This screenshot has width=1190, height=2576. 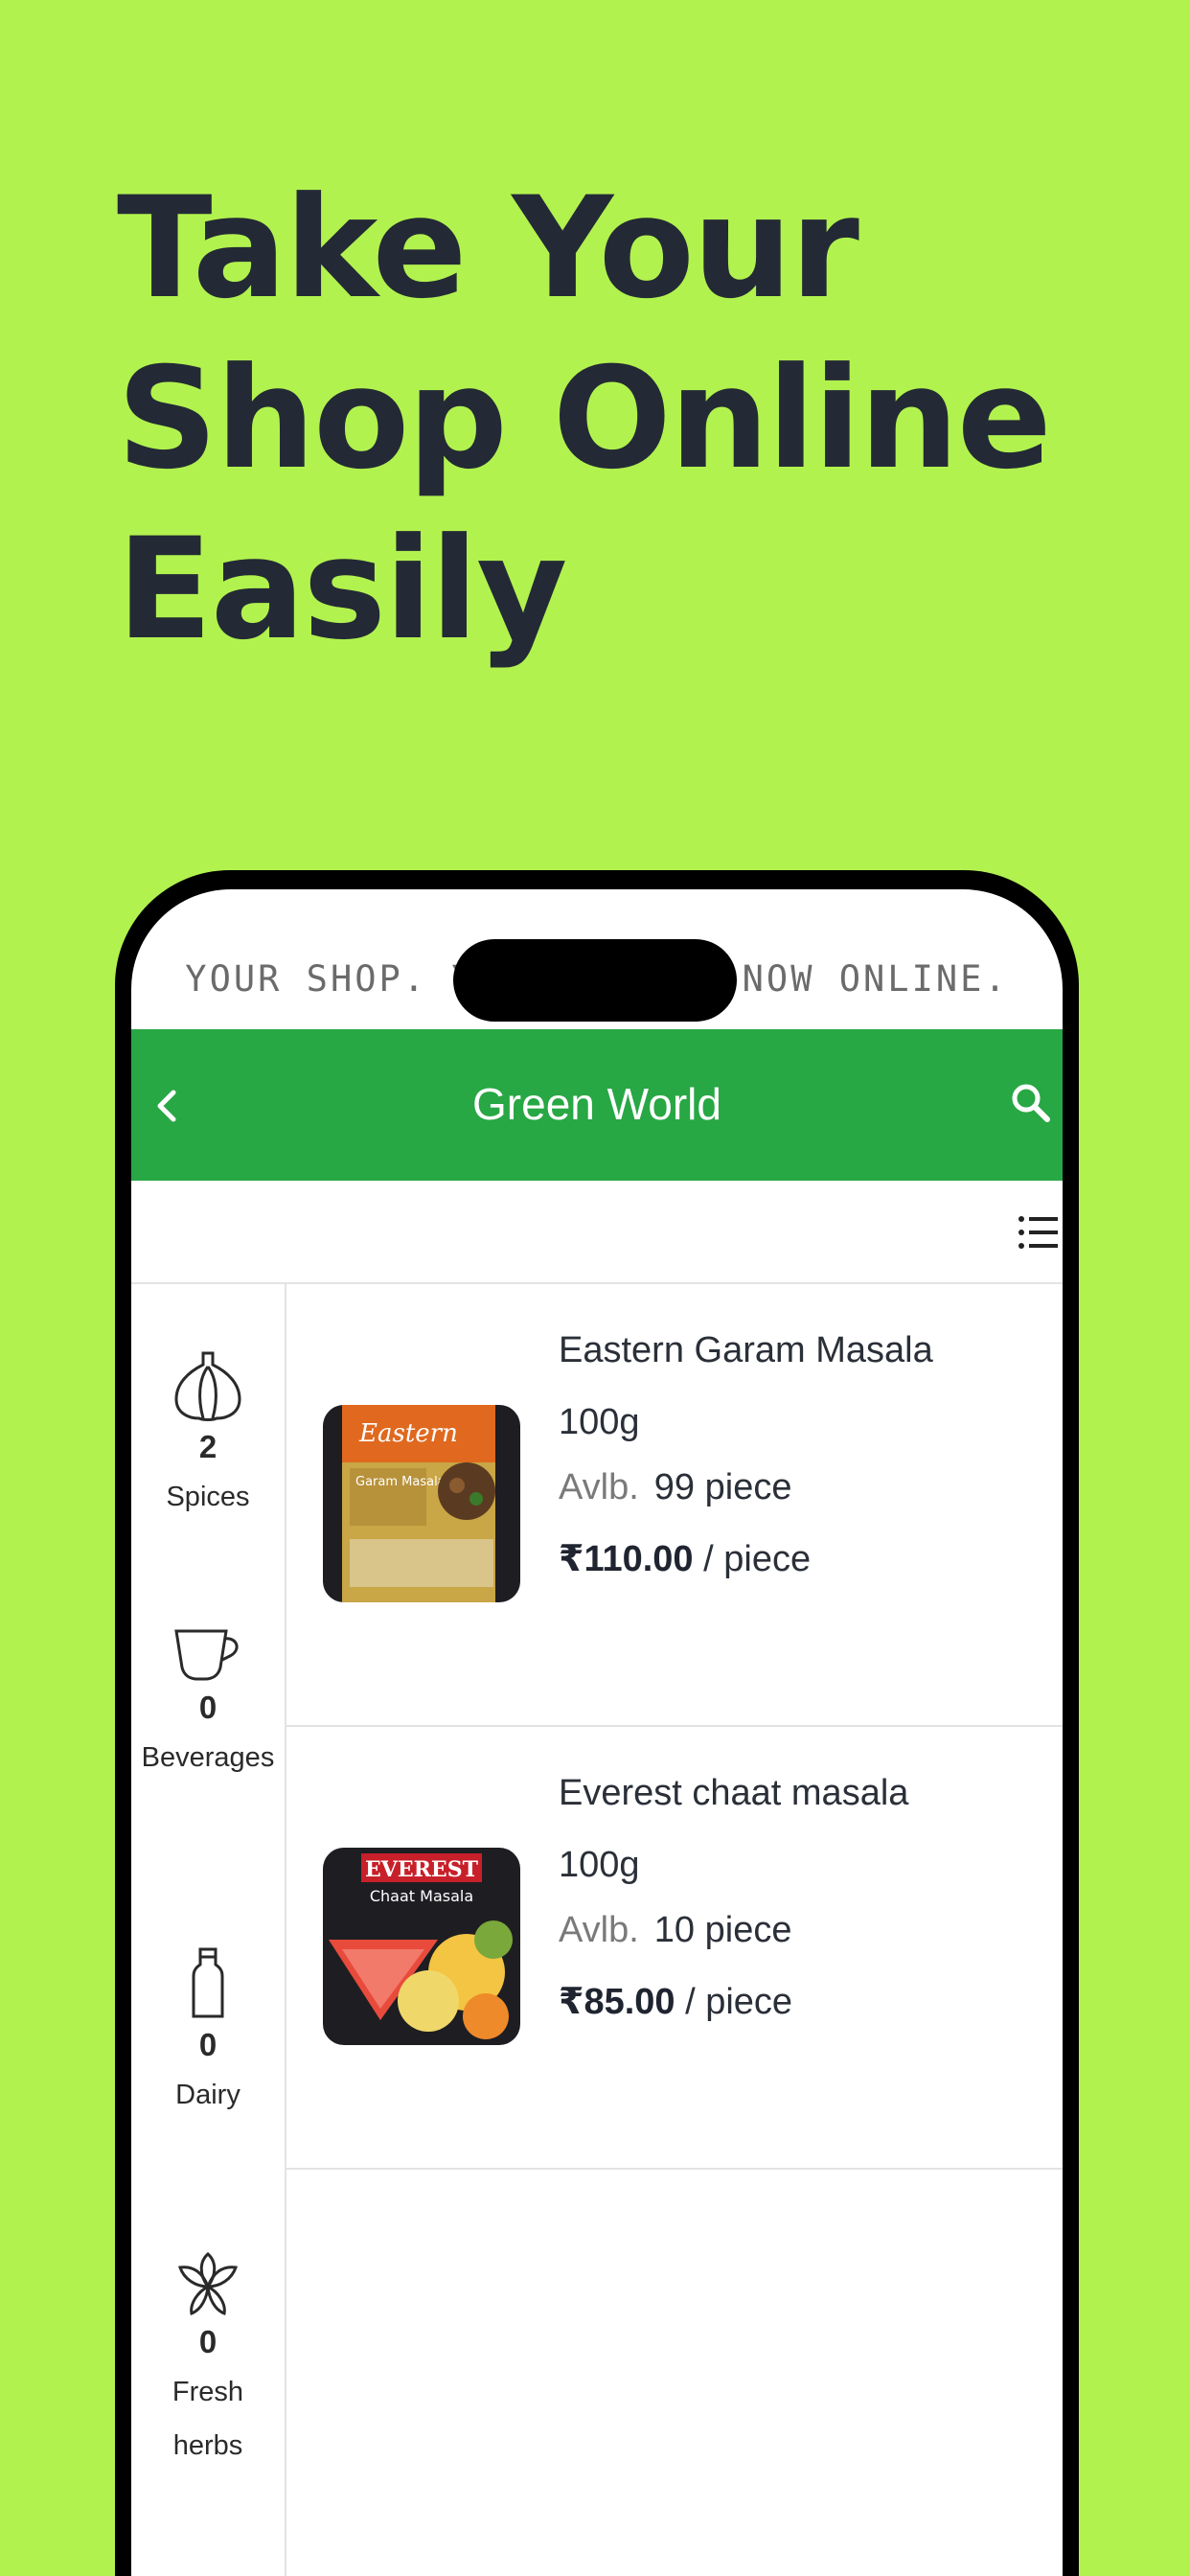 I want to click on category-beverages: 0 Beverages, so click(x=208, y=1704).